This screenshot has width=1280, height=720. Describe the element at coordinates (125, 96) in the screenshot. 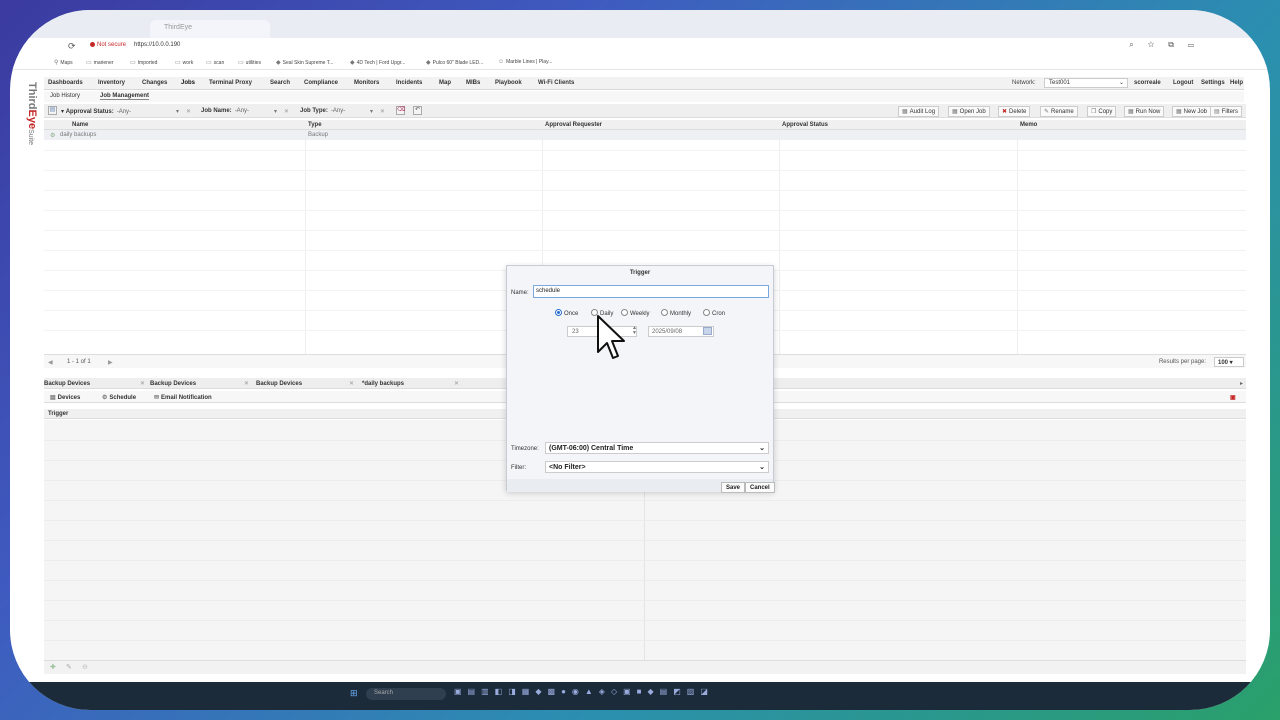

I see `tab-job-management: Job Management` at that location.